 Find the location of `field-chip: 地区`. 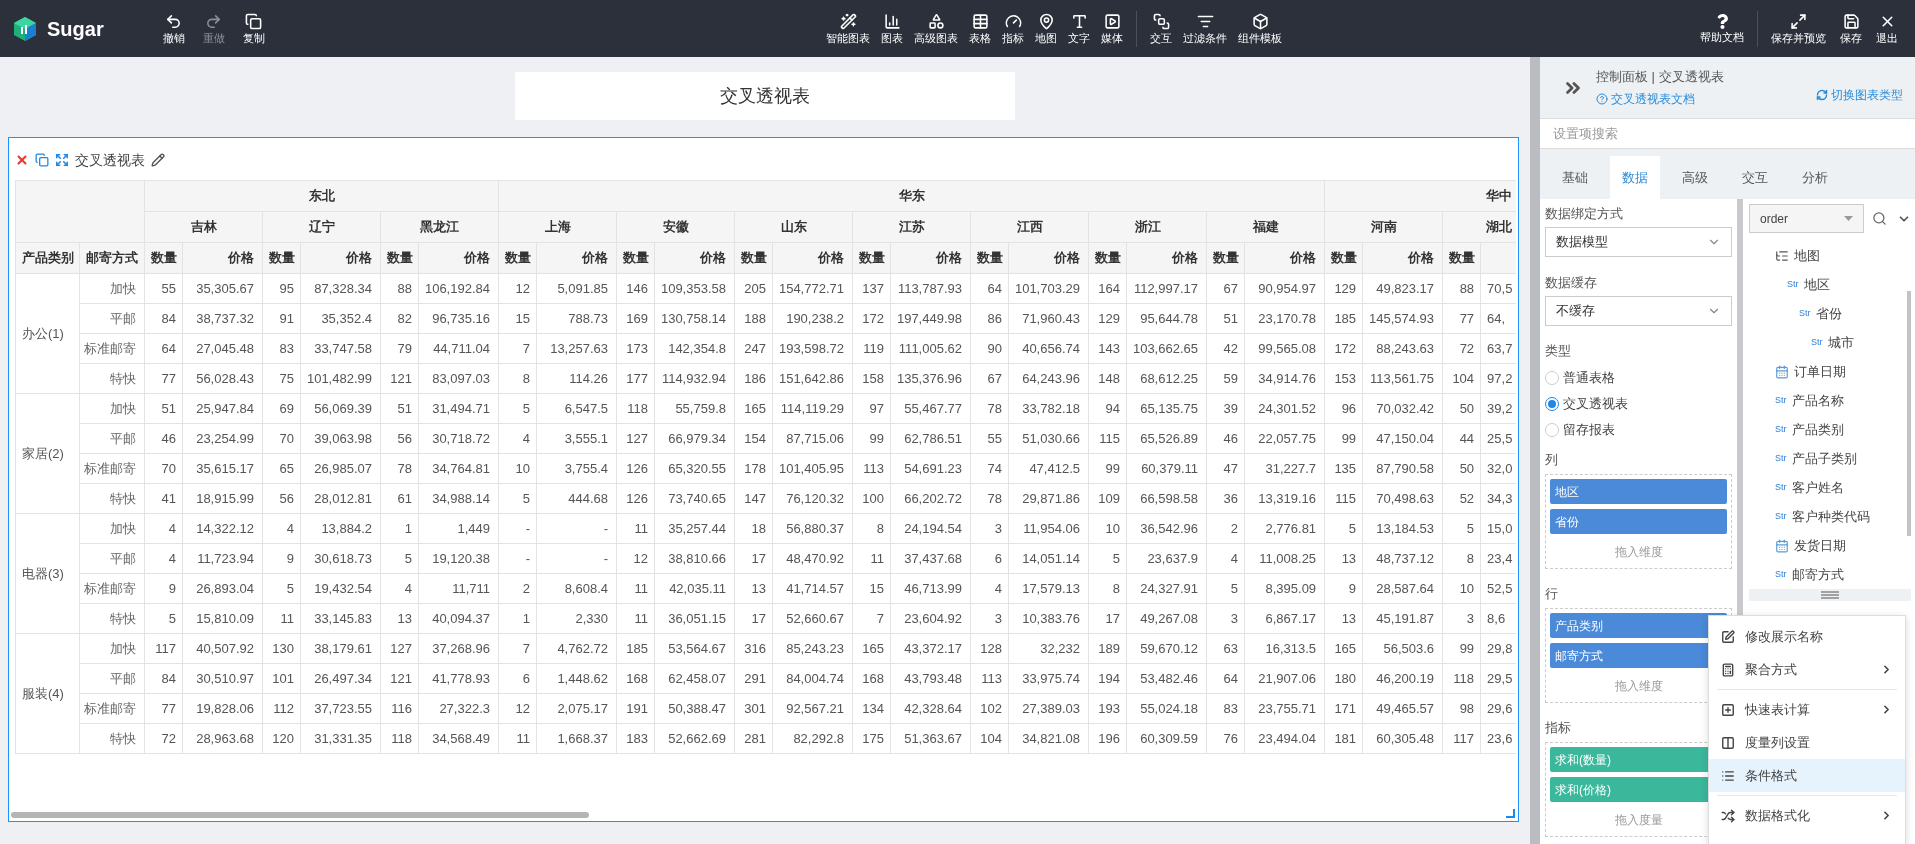

field-chip: 地区 is located at coordinates (1638, 491).